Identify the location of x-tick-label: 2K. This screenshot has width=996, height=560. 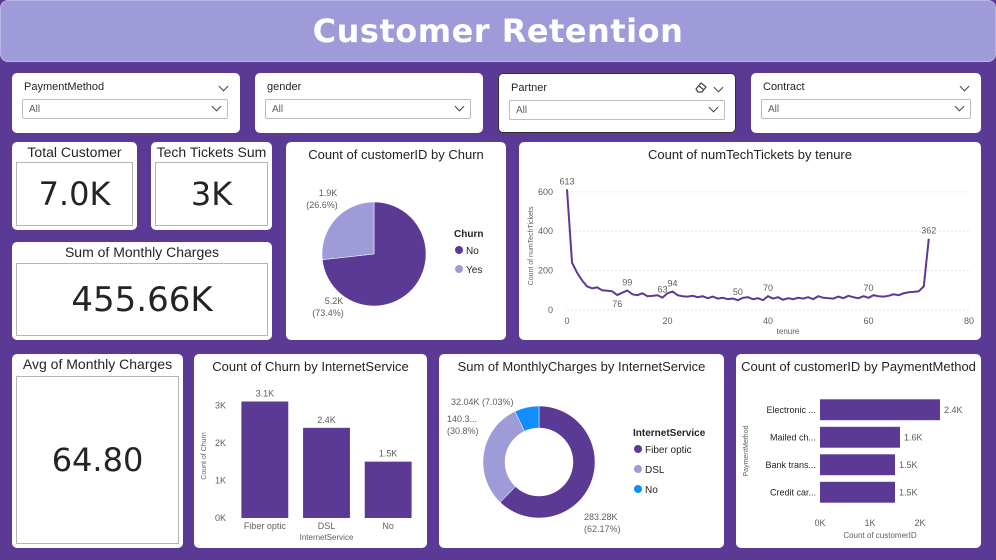
(919, 523).